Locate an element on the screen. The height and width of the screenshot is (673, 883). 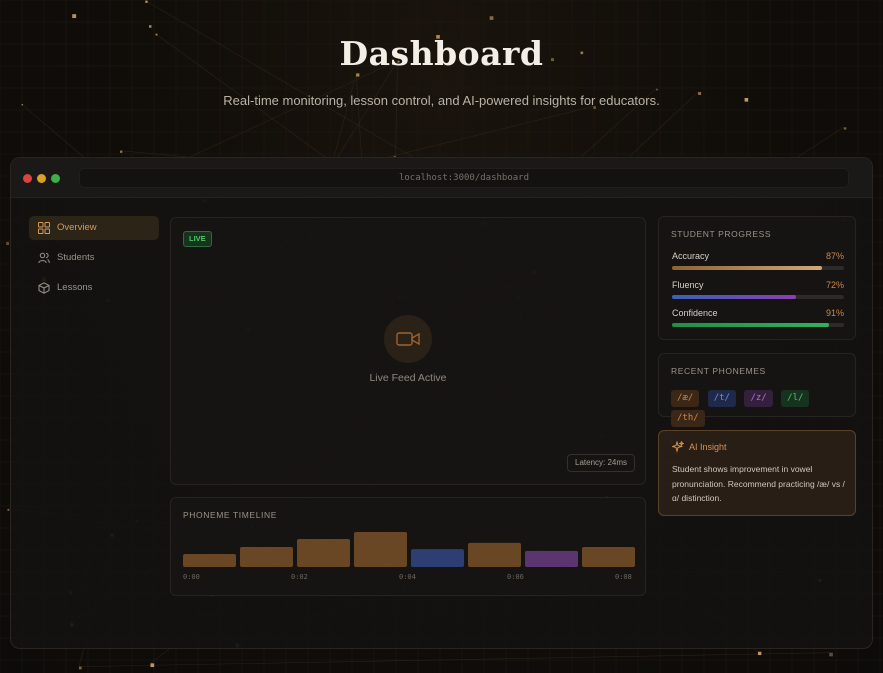
page-title: Dashboard is located at coordinates (441, 53).